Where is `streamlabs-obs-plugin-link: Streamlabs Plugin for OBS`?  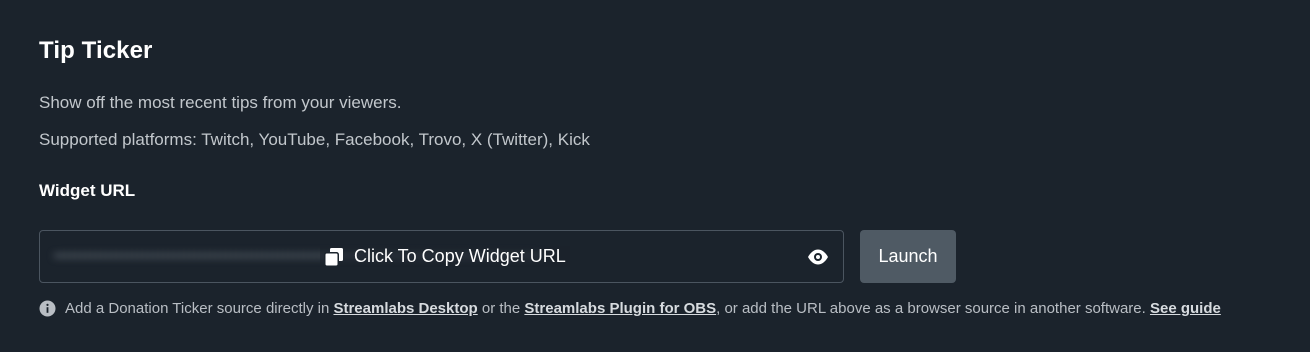 streamlabs-obs-plugin-link: Streamlabs Plugin for OBS is located at coordinates (620, 308).